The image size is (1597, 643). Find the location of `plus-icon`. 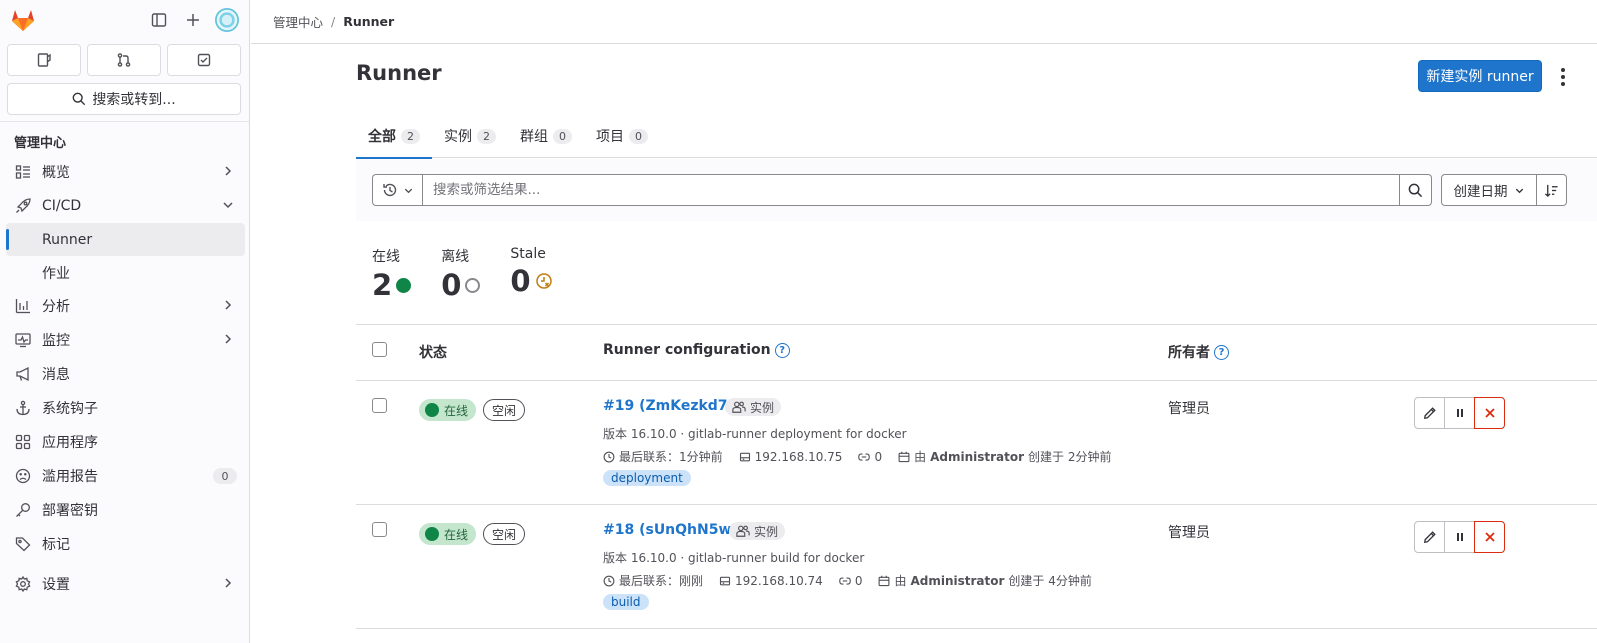

plus-icon is located at coordinates (193, 20).